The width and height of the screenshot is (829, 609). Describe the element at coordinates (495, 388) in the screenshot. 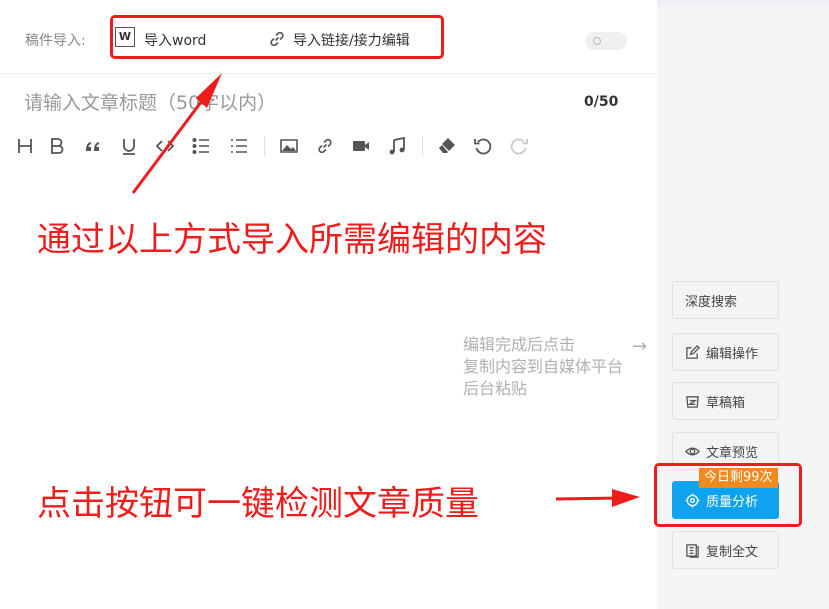

I see `copy-hint-line: 后台粘贴` at that location.